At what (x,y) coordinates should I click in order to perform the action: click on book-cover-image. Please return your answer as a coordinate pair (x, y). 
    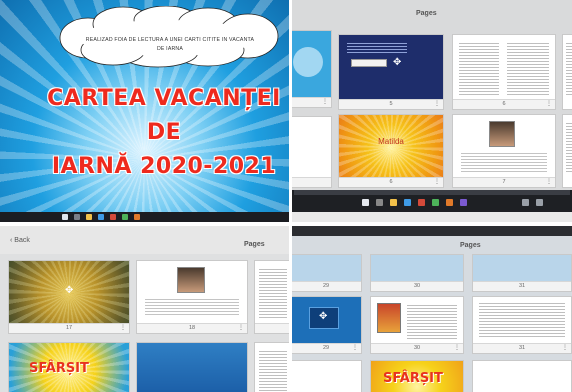
    Looking at the image, I should click on (389, 318).